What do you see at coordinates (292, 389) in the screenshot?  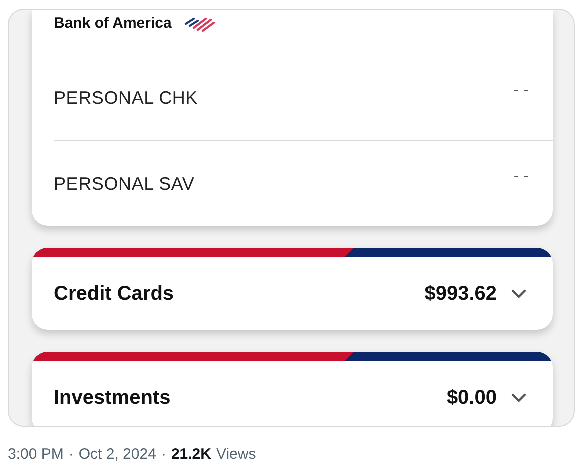 I see `section-card: Investments $0.00` at bounding box center [292, 389].